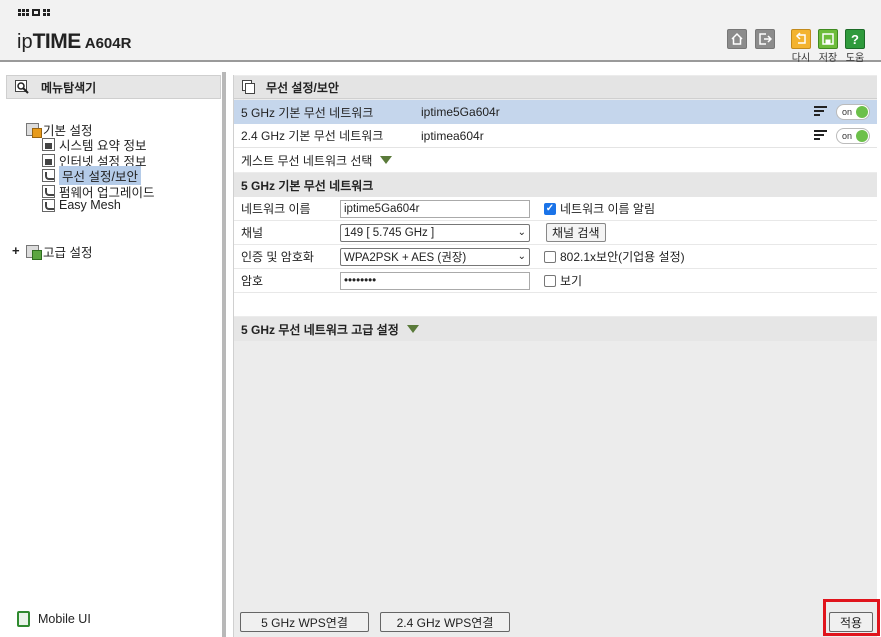 This screenshot has width=881, height=637. I want to click on form-row-password: 암호 •••••••• 보기, so click(555, 281).